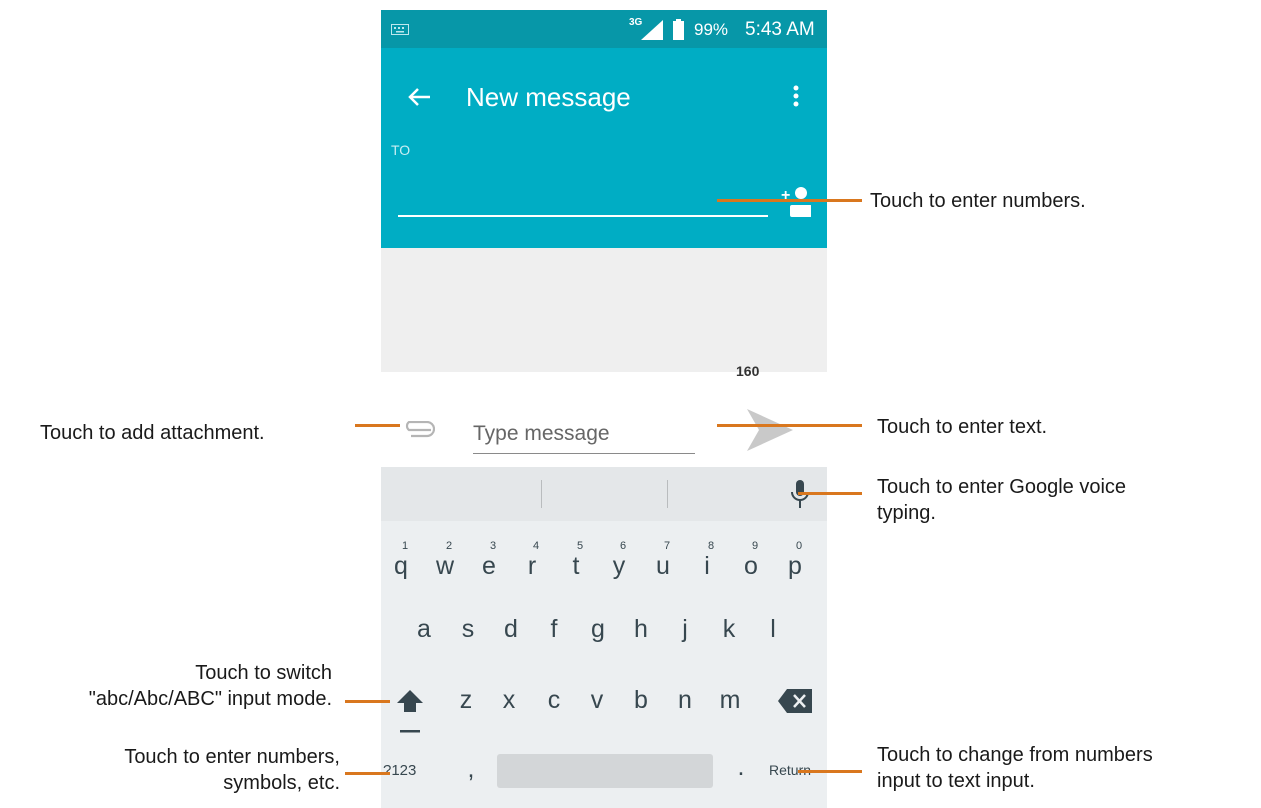 This screenshot has height=808, width=1261. What do you see at coordinates (685, 629) in the screenshot?
I see `key-j: j` at bounding box center [685, 629].